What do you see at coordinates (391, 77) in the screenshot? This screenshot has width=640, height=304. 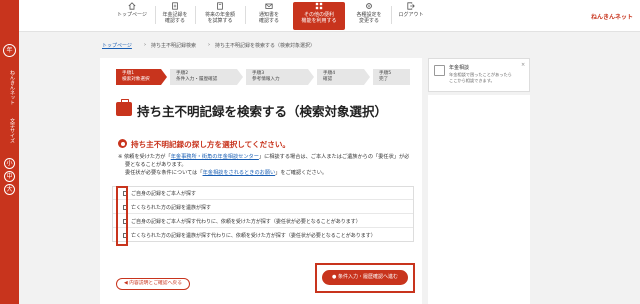 I see `step-5: 手順5 完了` at bounding box center [391, 77].